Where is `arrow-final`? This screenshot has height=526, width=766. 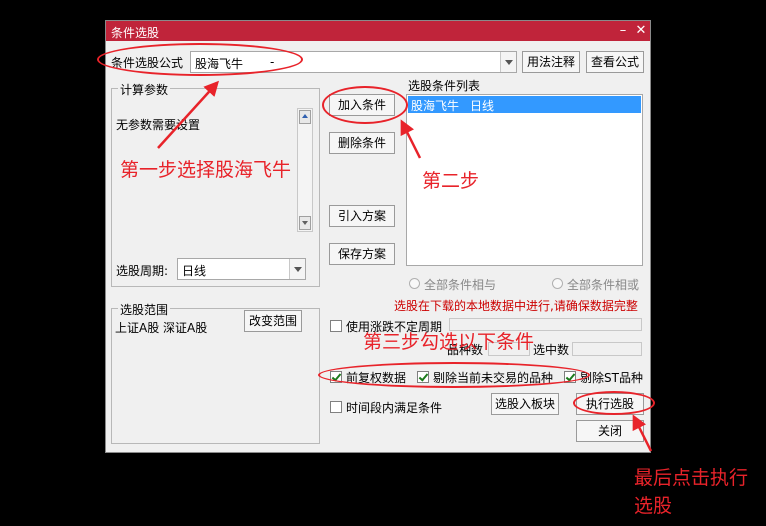
arrow-final is located at coordinates (642, 433).